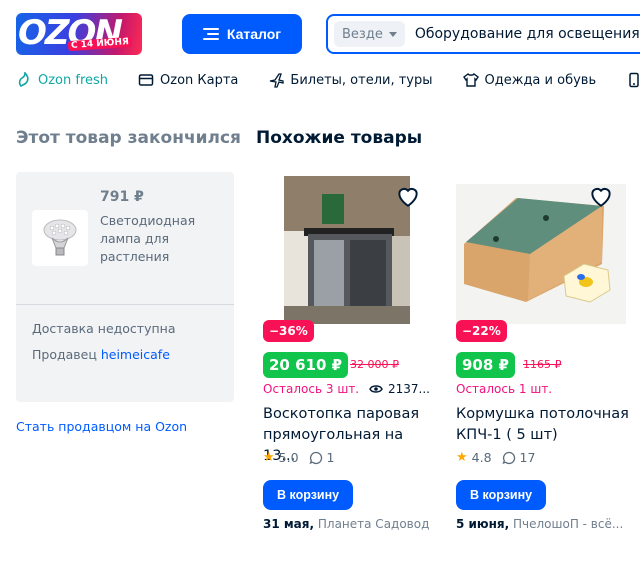  I want to click on sold-out-heading: Этот товар закончился, so click(128, 138).